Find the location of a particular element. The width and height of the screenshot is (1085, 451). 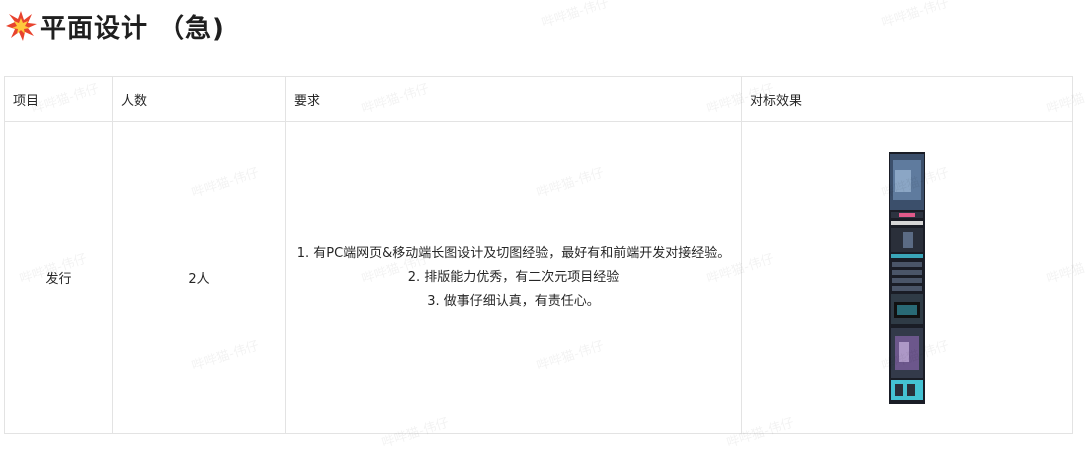

reference-image-thumbnail is located at coordinates (907, 277).